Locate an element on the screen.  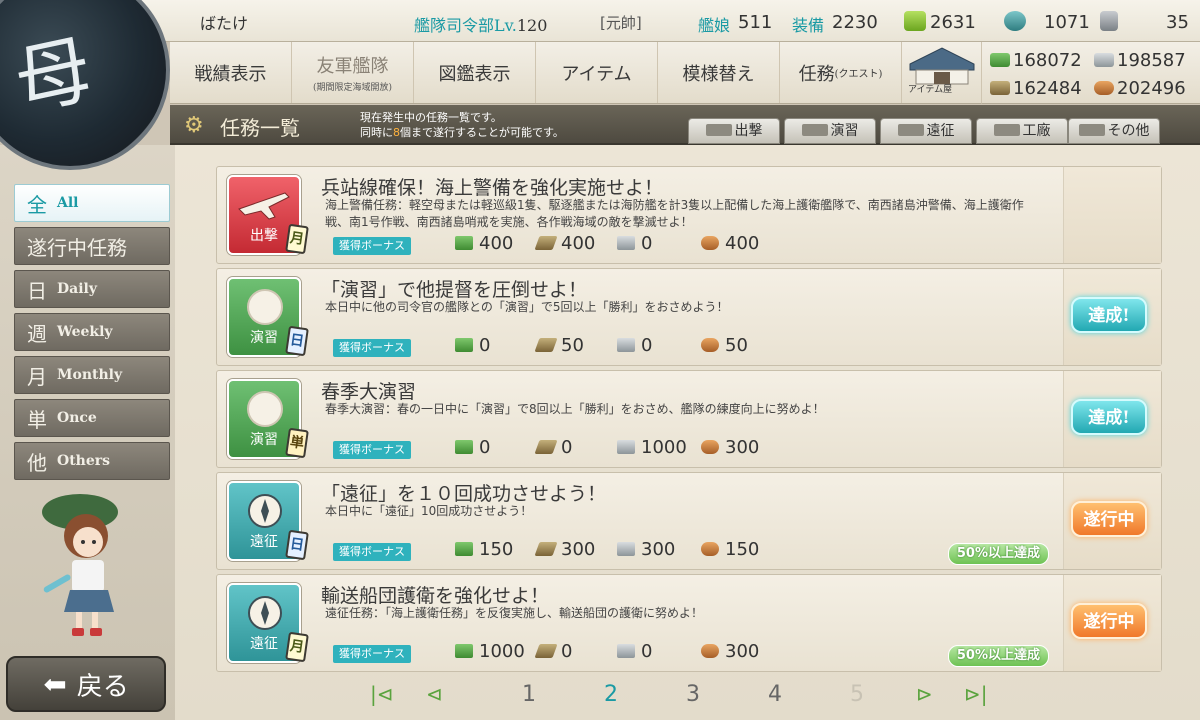
reward-fuel: 0 is located at coordinates (472, 345).